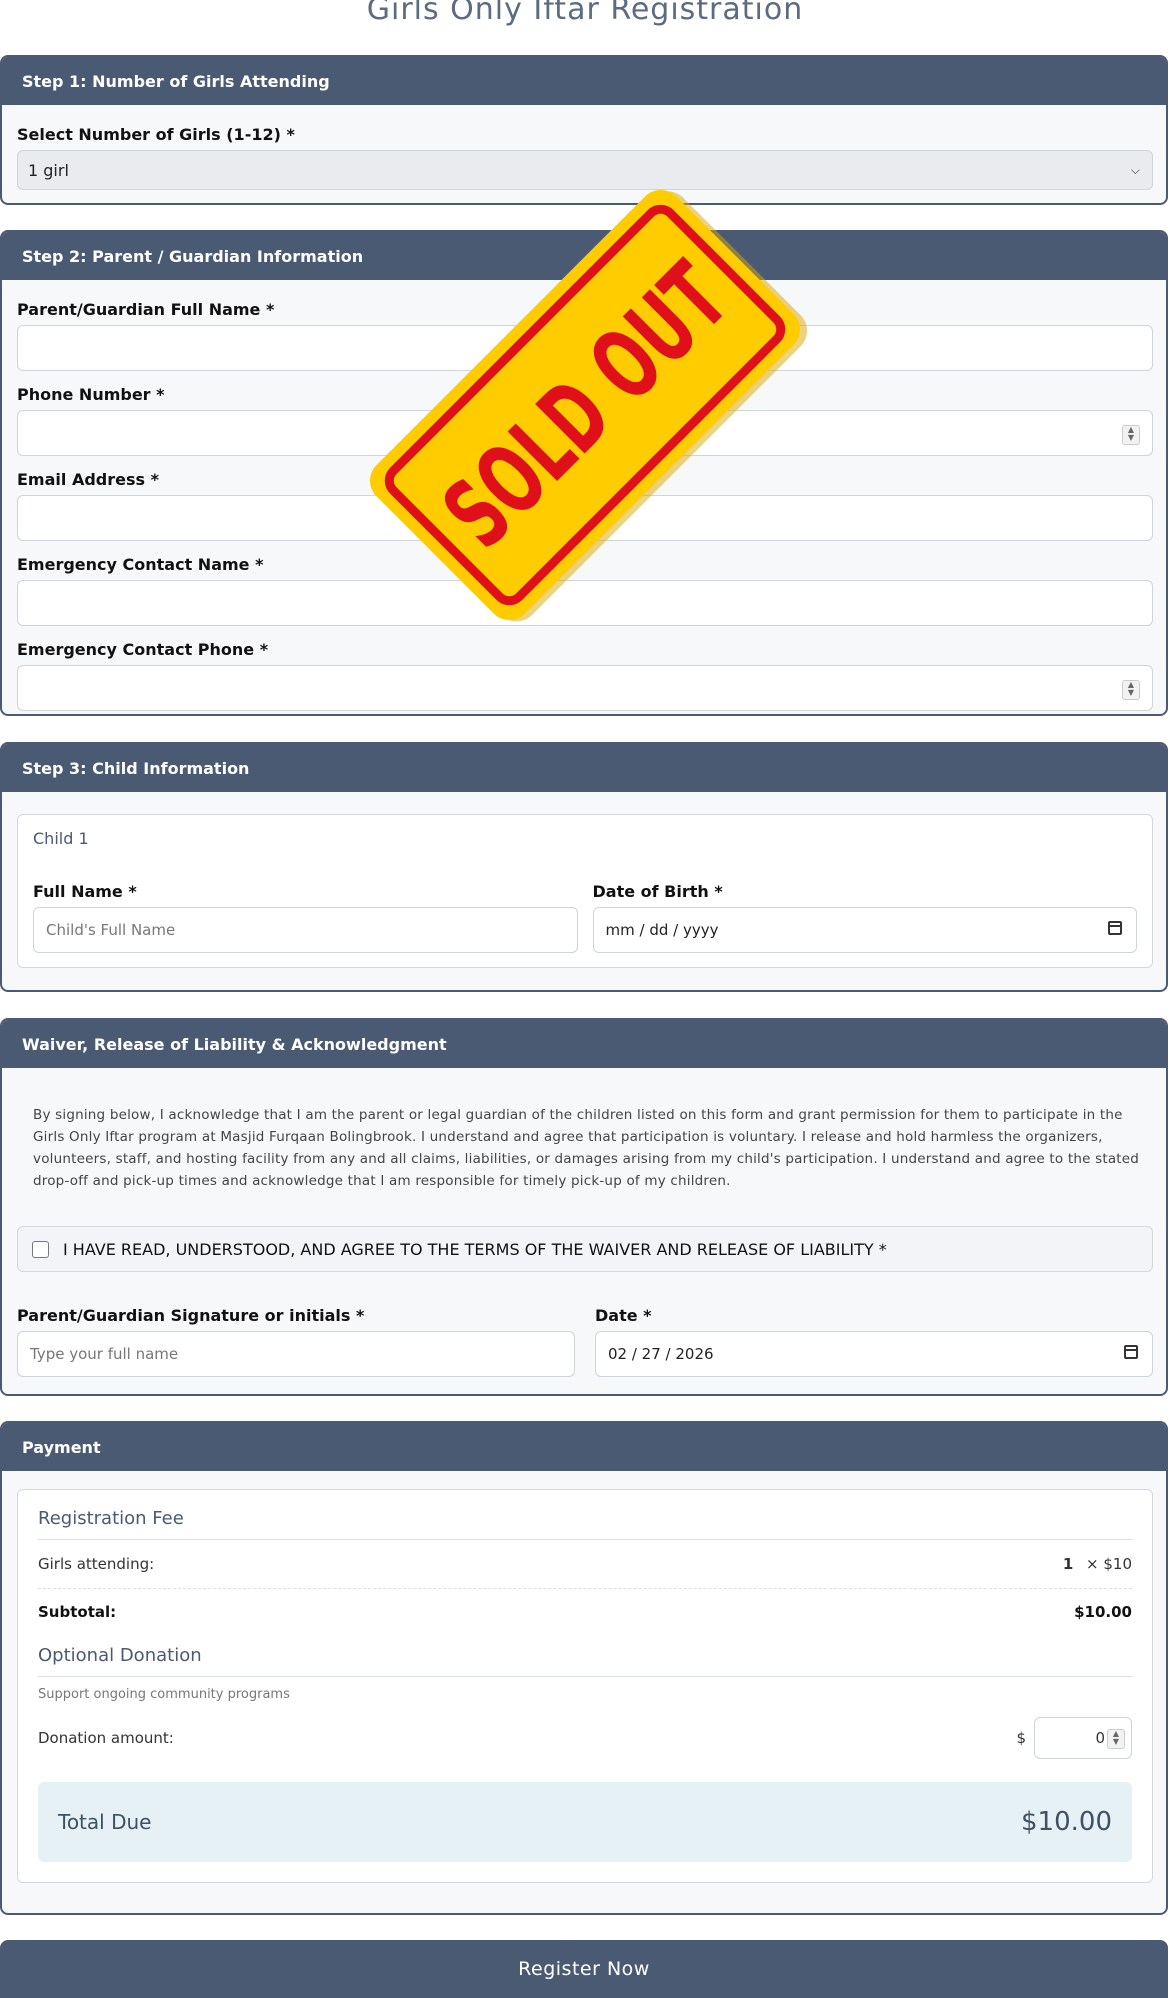  Describe the element at coordinates (662, 930) in the screenshot. I see `dob-placeholder: mm / dd / yyyy` at that location.